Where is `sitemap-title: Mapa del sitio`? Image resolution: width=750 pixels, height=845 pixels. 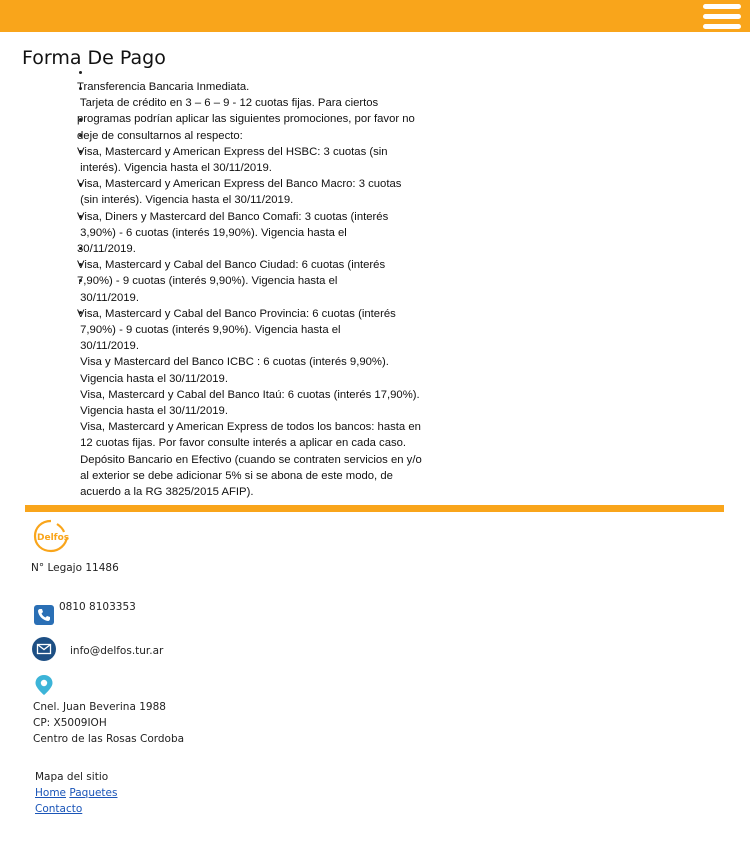
sitemap-title: Mapa del sitio is located at coordinates (72, 777).